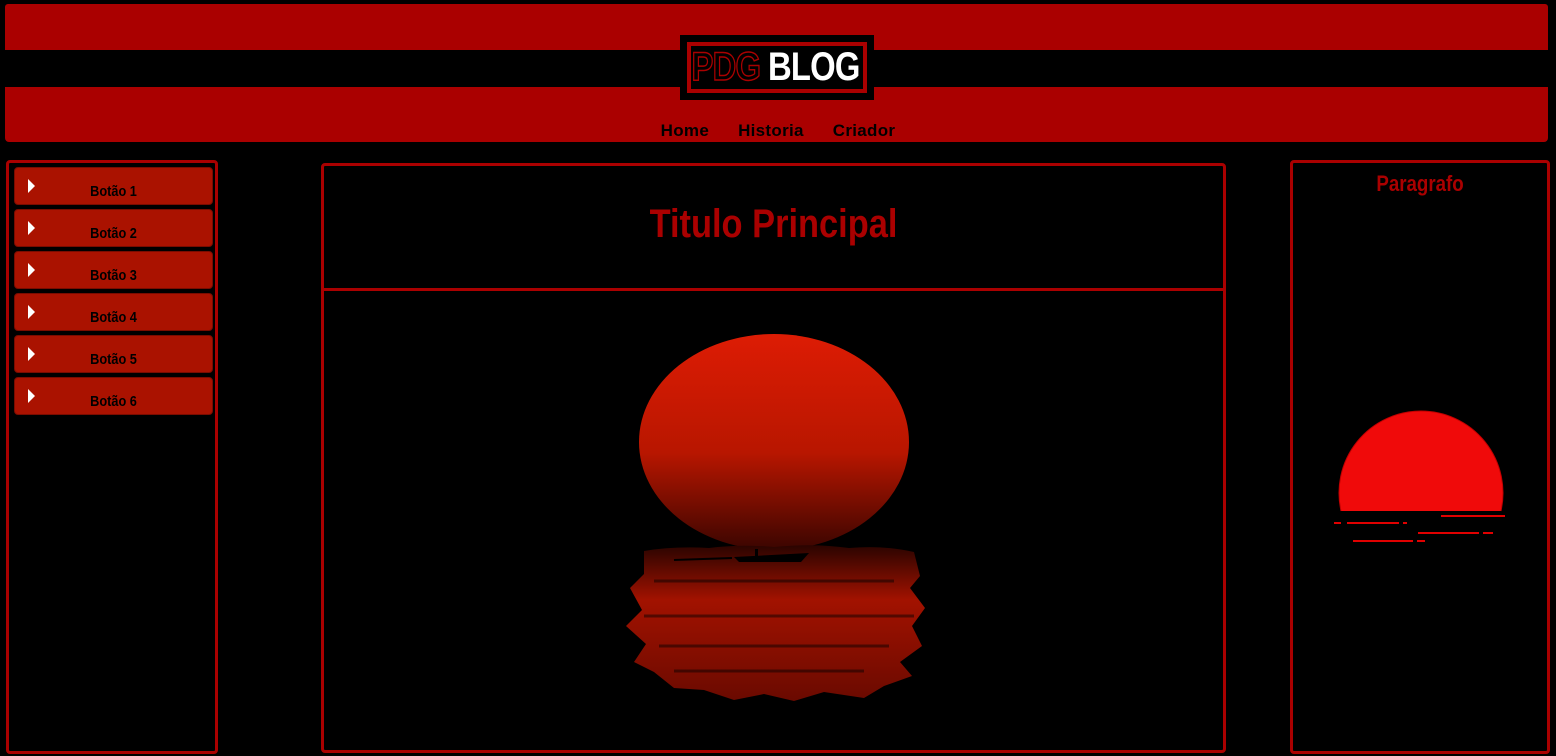 Image resolution: width=1556 pixels, height=756 pixels. I want to click on logo-text-blog: BLOG, so click(814, 67).